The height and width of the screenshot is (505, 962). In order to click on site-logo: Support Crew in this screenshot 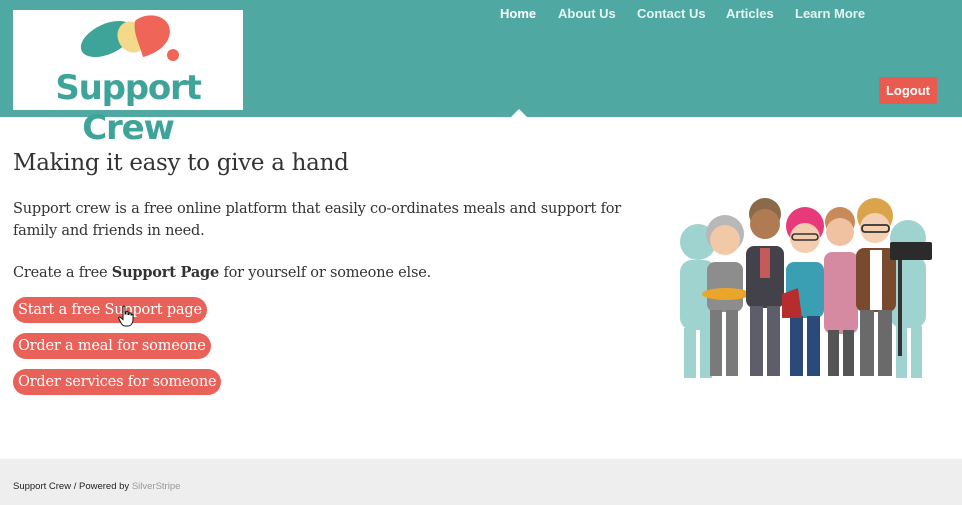, I will do `click(128, 79)`.